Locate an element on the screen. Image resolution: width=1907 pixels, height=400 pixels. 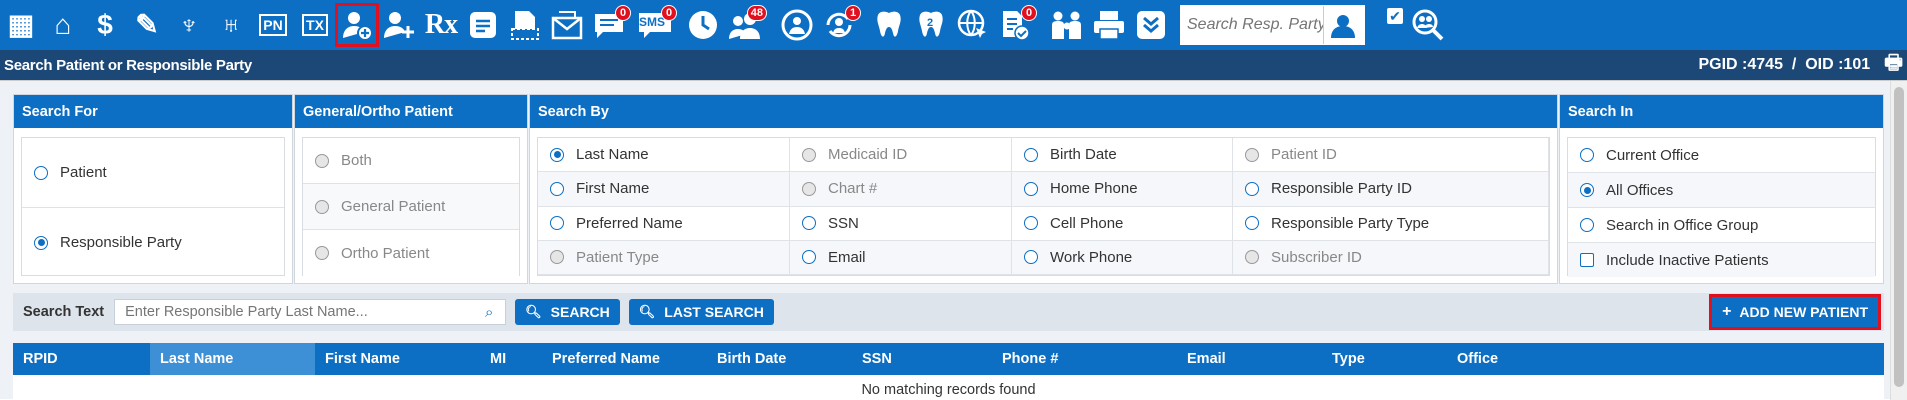
search-in-all-offices: All Offices is located at coordinates (1721, 190).